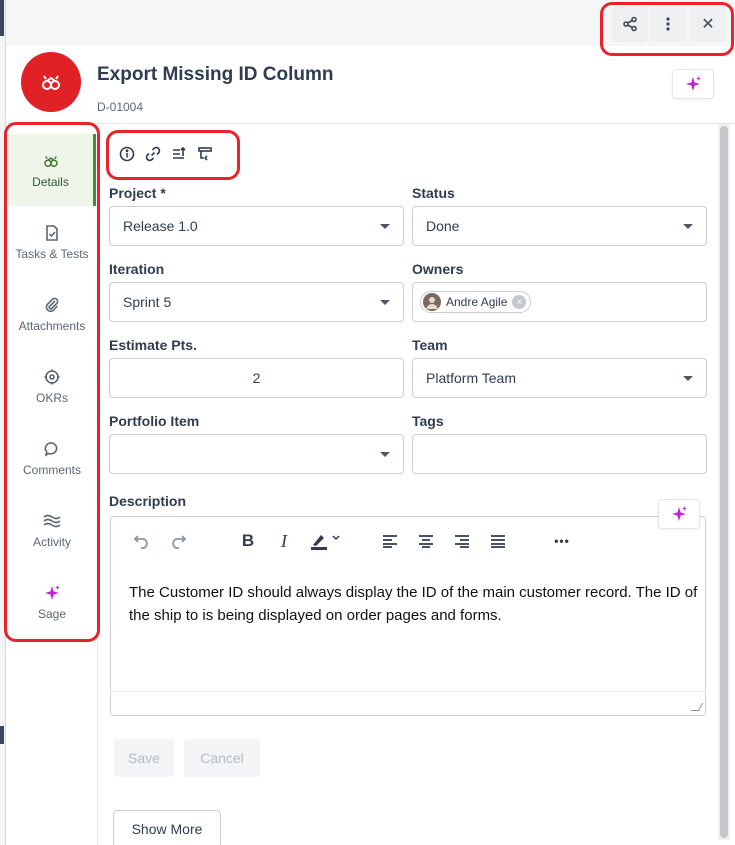  What do you see at coordinates (166, 154) in the screenshot?
I see `detail-toolbar` at bounding box center [166, 154].